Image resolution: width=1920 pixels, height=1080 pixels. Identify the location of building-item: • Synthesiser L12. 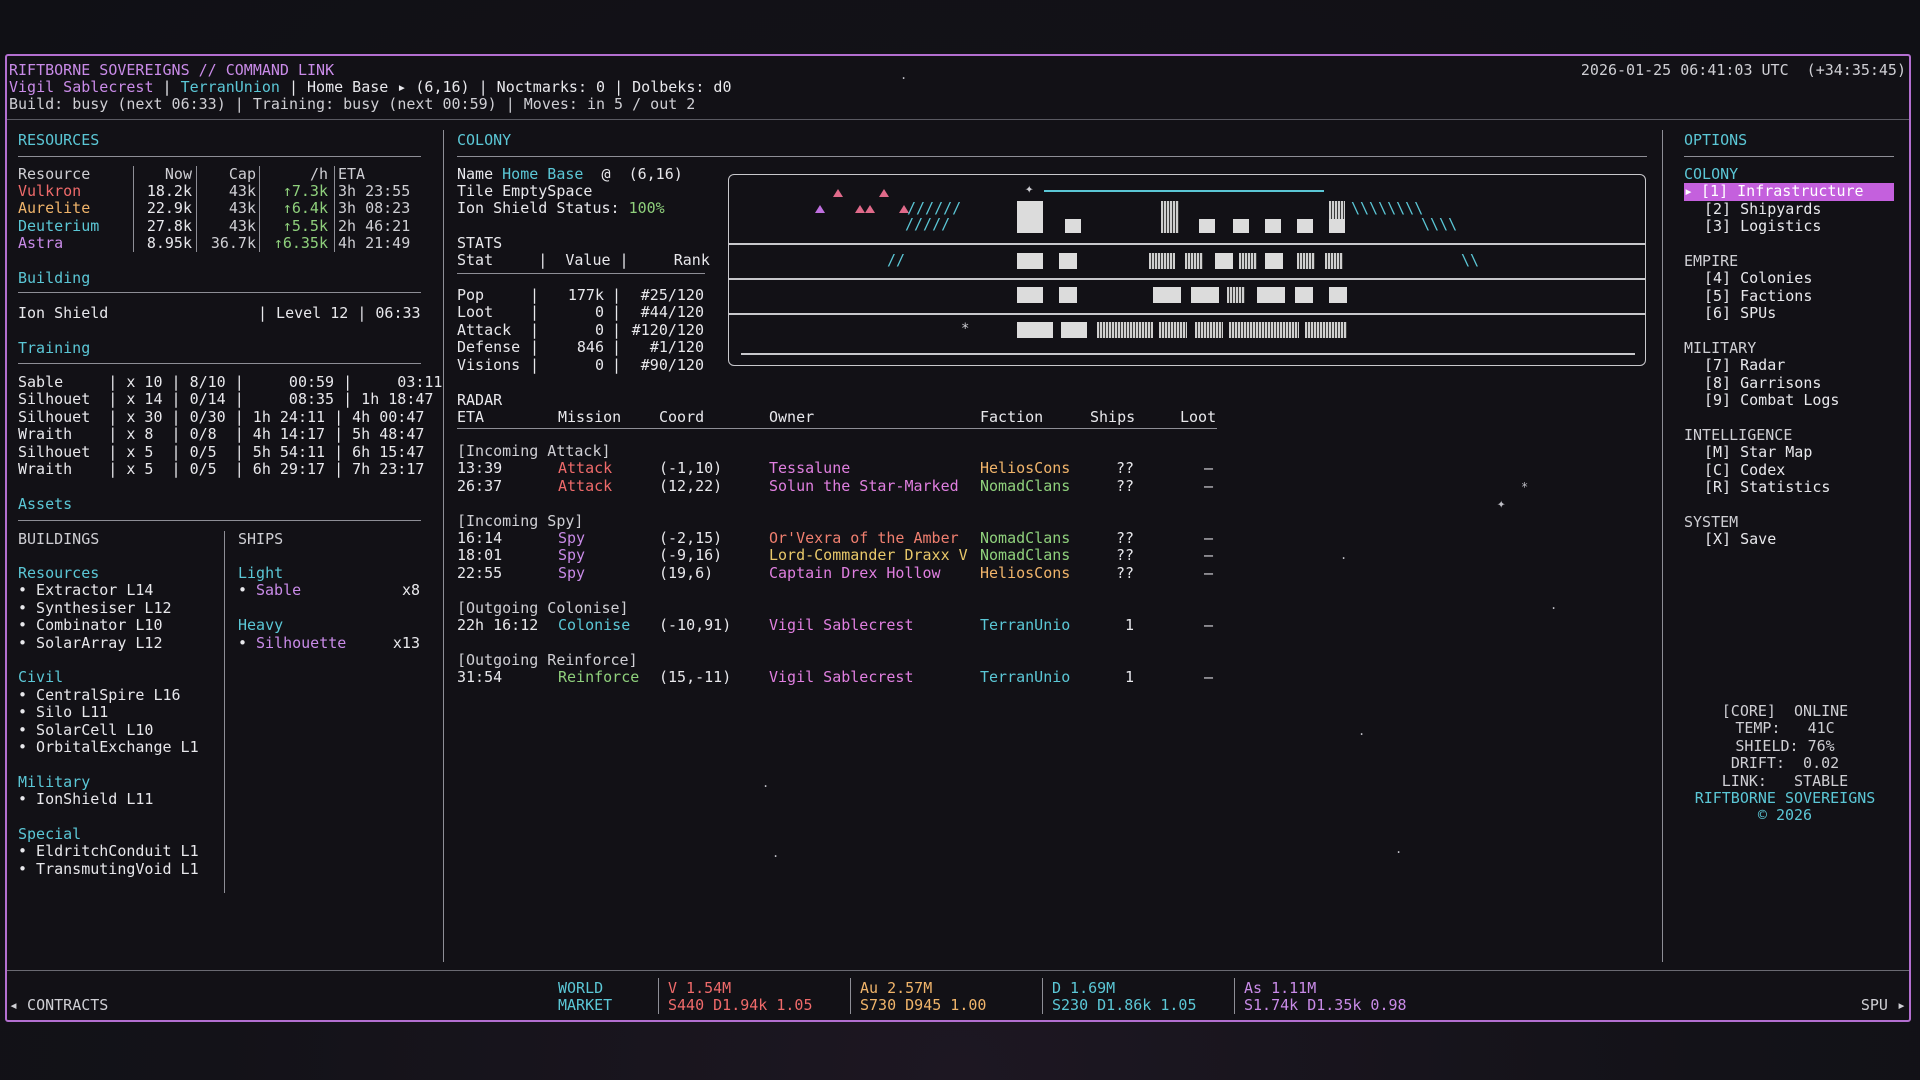
(95, 608).